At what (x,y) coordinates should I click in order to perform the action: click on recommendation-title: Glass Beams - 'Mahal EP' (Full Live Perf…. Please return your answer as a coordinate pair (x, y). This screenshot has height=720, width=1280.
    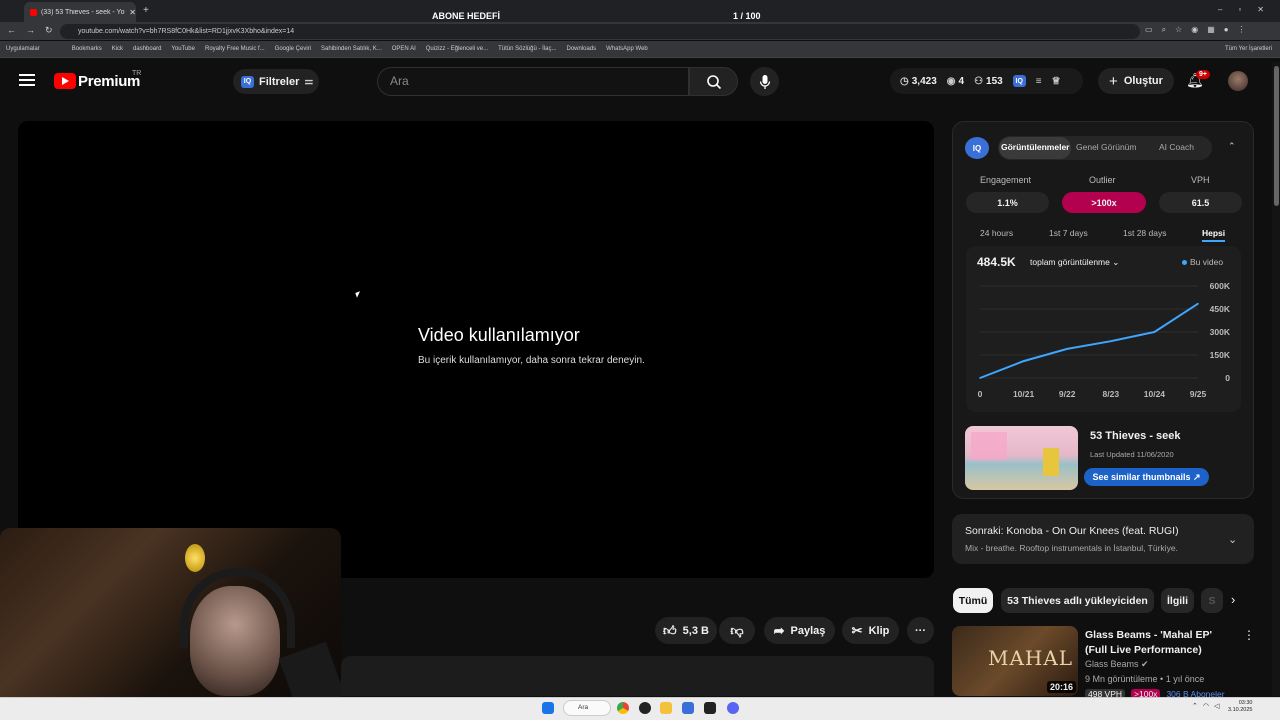
    Looking at the image, I should click on (1160, 643).